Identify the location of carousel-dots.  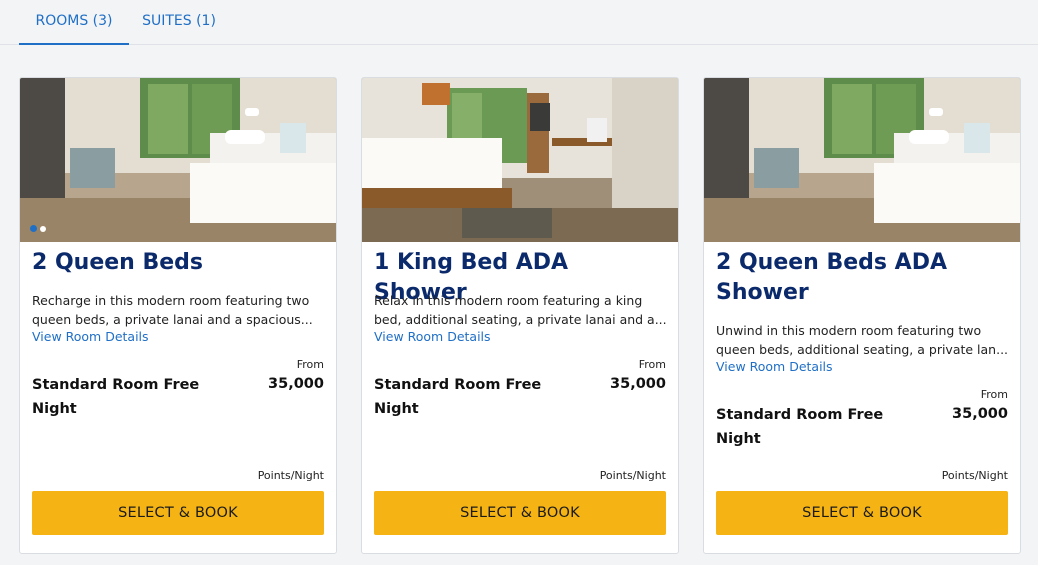
(38, 228).